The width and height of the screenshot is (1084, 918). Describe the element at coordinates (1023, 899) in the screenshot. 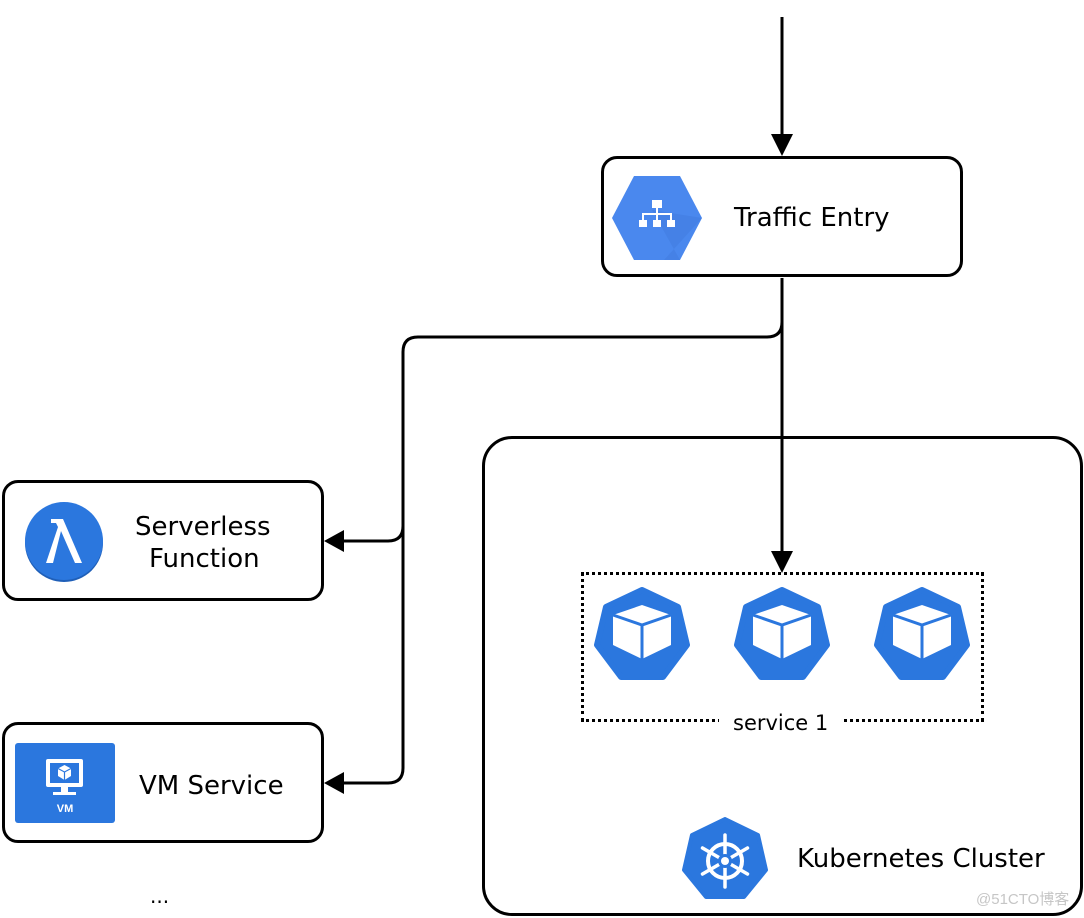

I see `watermark: @51CTO博客` at that location.